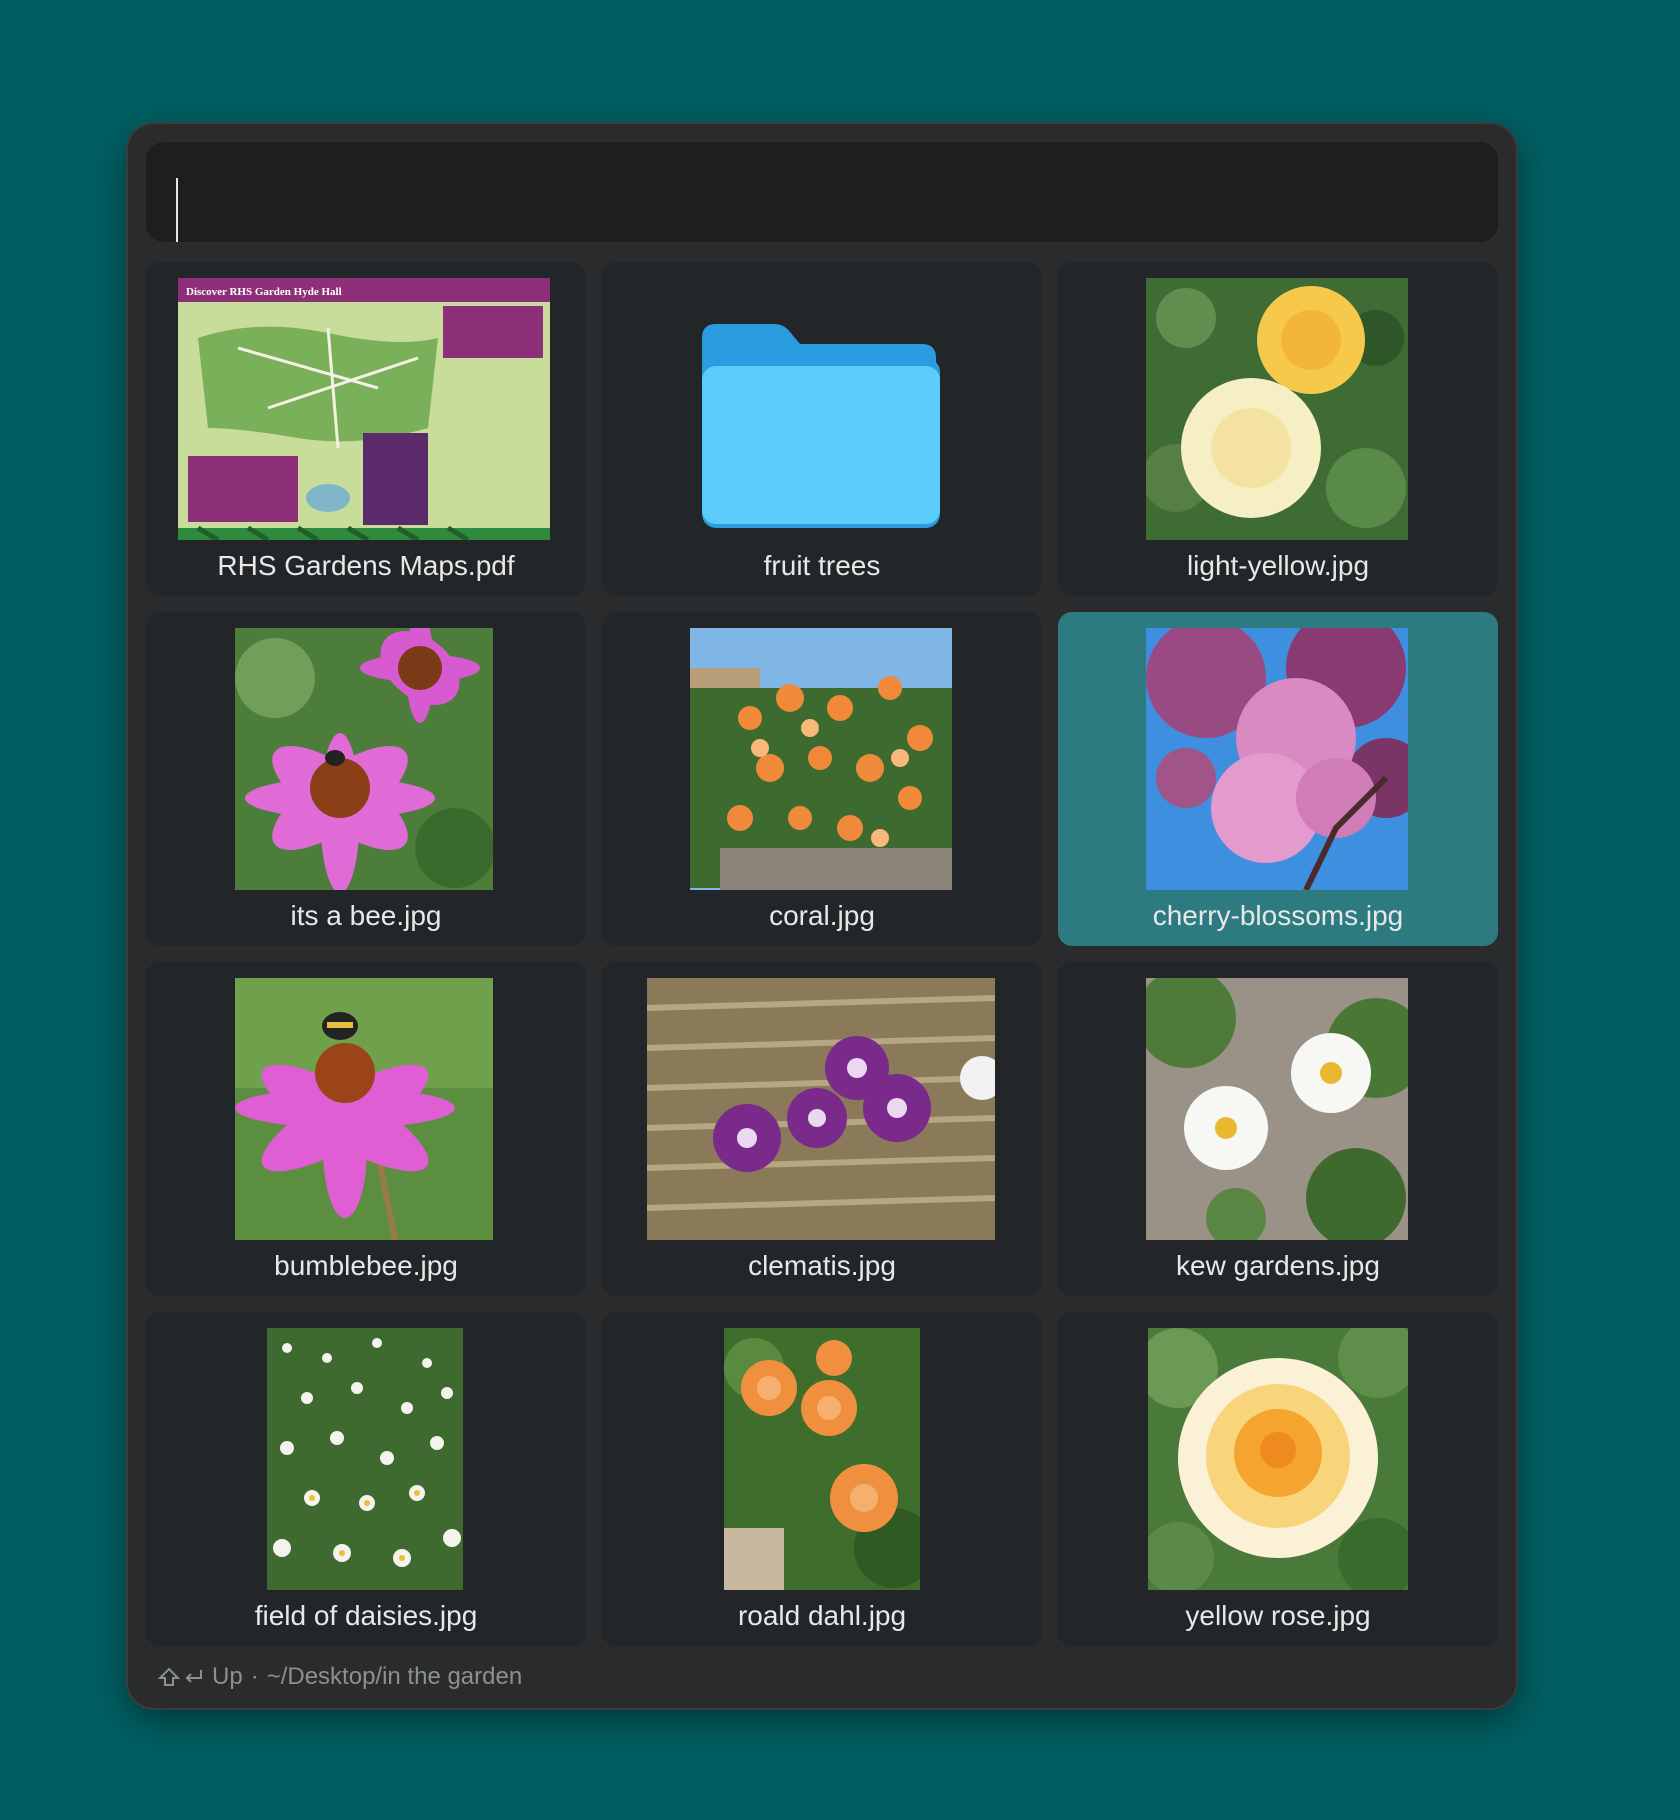 The image size is (1680, 1820). I want to click on folder-icon, so click(822, 409).